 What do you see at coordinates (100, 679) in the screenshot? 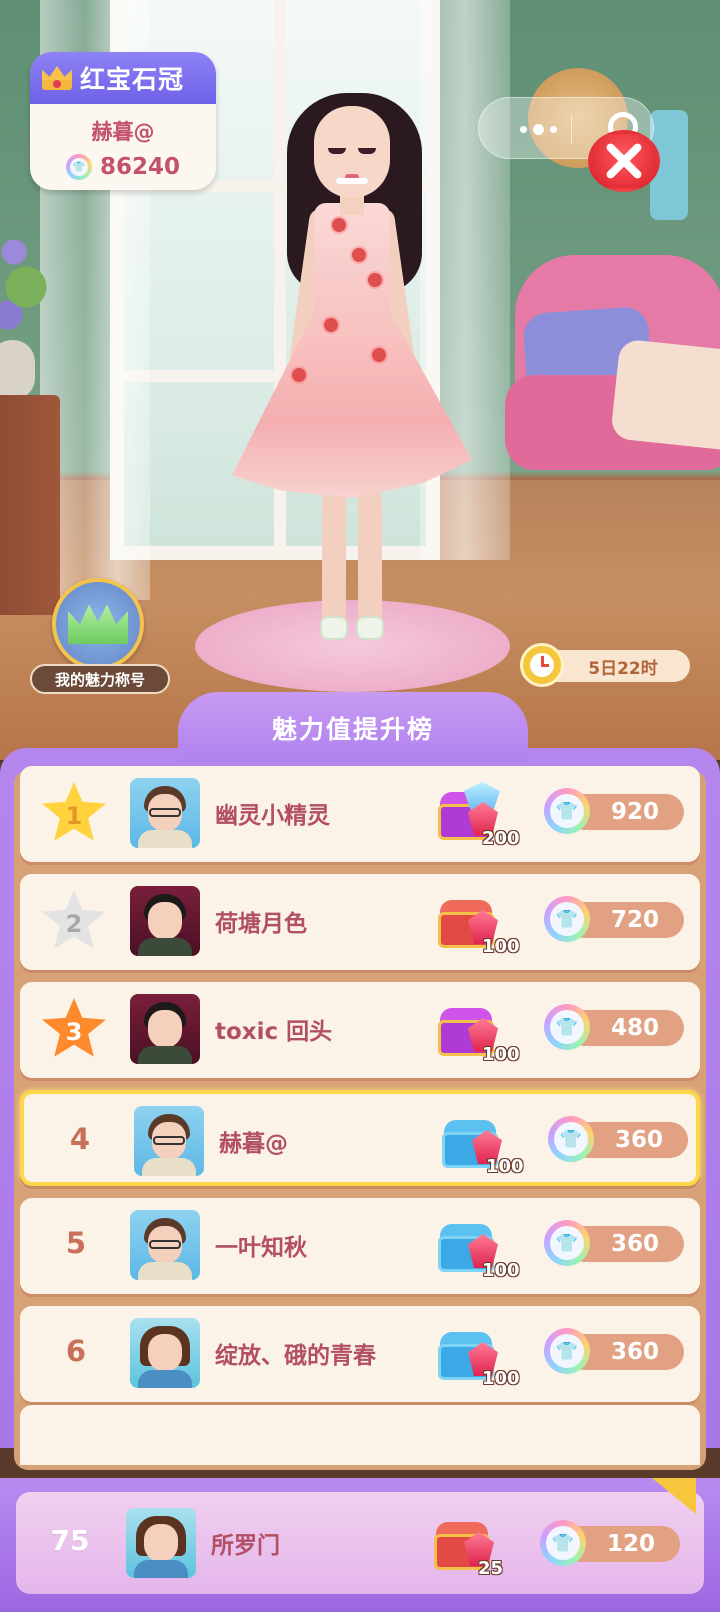
I see `charm-title-label: 我的魅力称号` at bounding box center [100, 679].